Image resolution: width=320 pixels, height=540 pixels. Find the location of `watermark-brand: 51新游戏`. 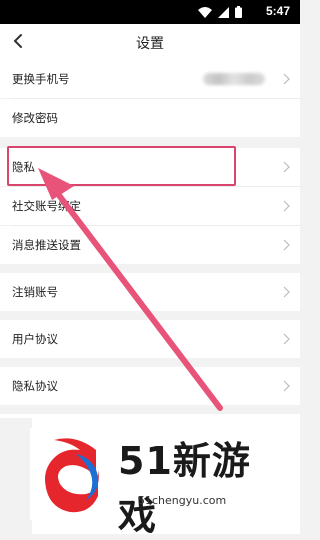

watermark-brand: 51新游戏 is located at coordinates (184, 488).